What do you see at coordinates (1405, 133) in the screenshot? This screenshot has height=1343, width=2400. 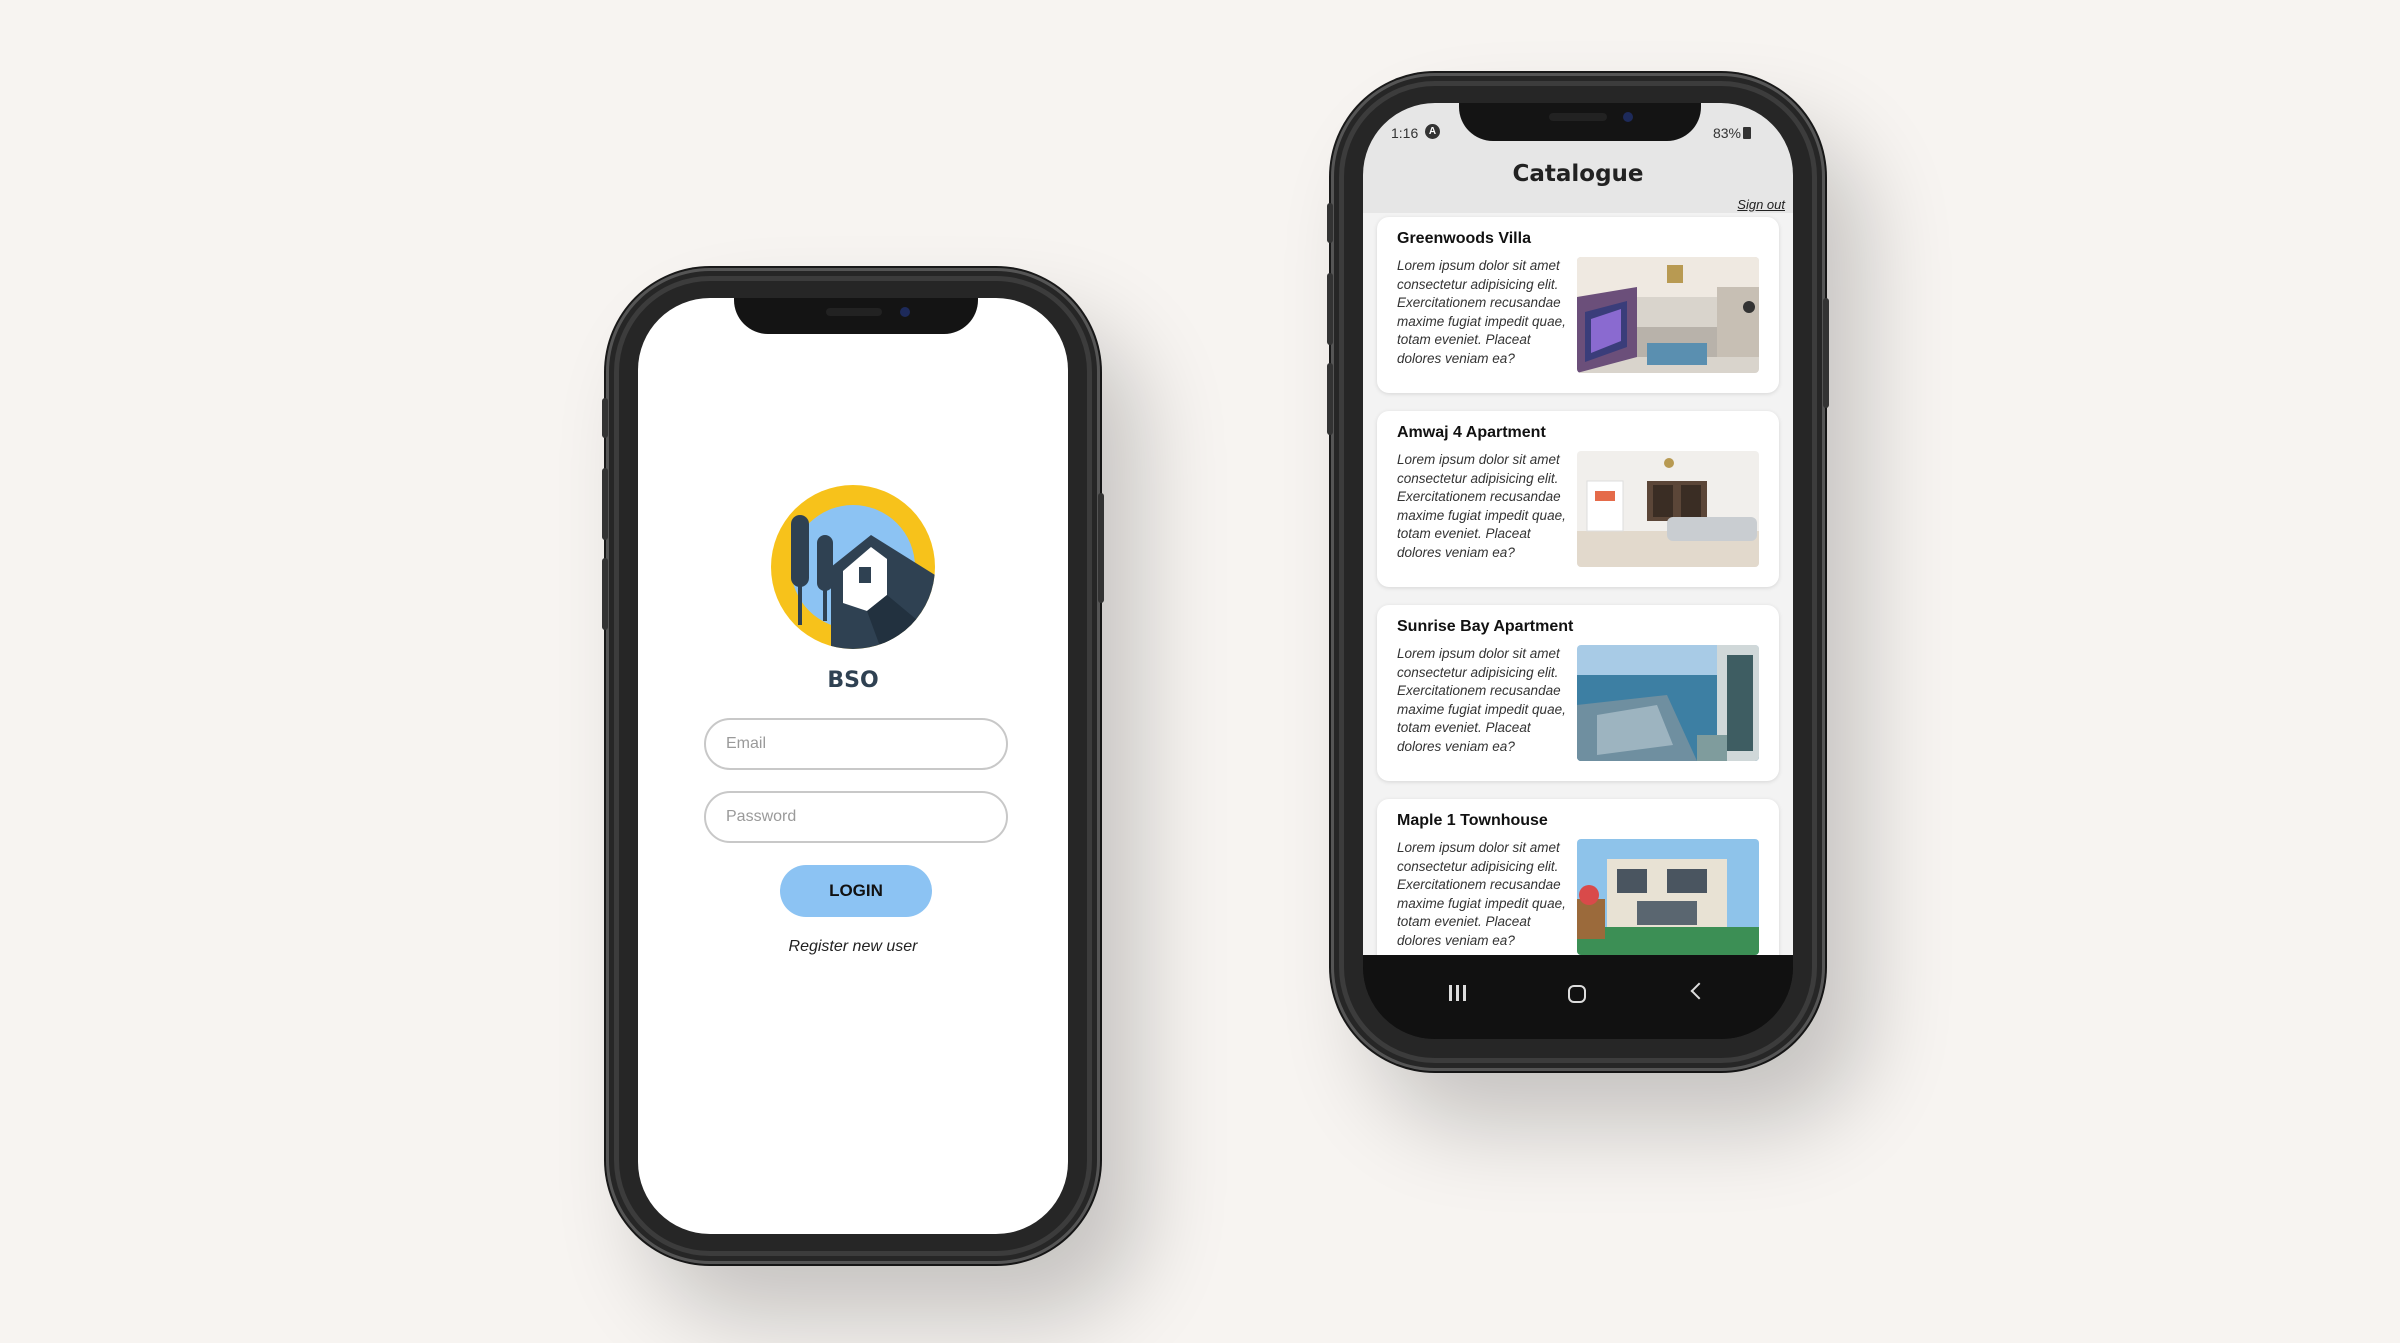 I see `status-time: 1:16` at bounding box center [1405, 133].